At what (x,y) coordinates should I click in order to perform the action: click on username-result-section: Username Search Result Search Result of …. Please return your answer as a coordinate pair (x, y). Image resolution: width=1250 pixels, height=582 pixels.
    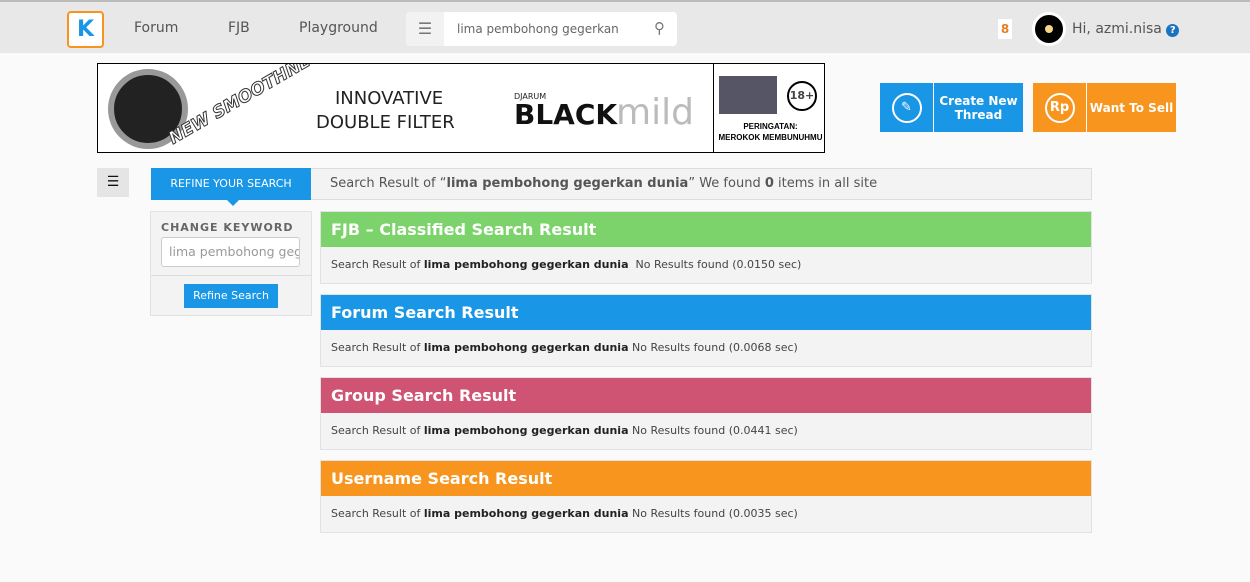
    Looking at the image, I should click on (706, 496).